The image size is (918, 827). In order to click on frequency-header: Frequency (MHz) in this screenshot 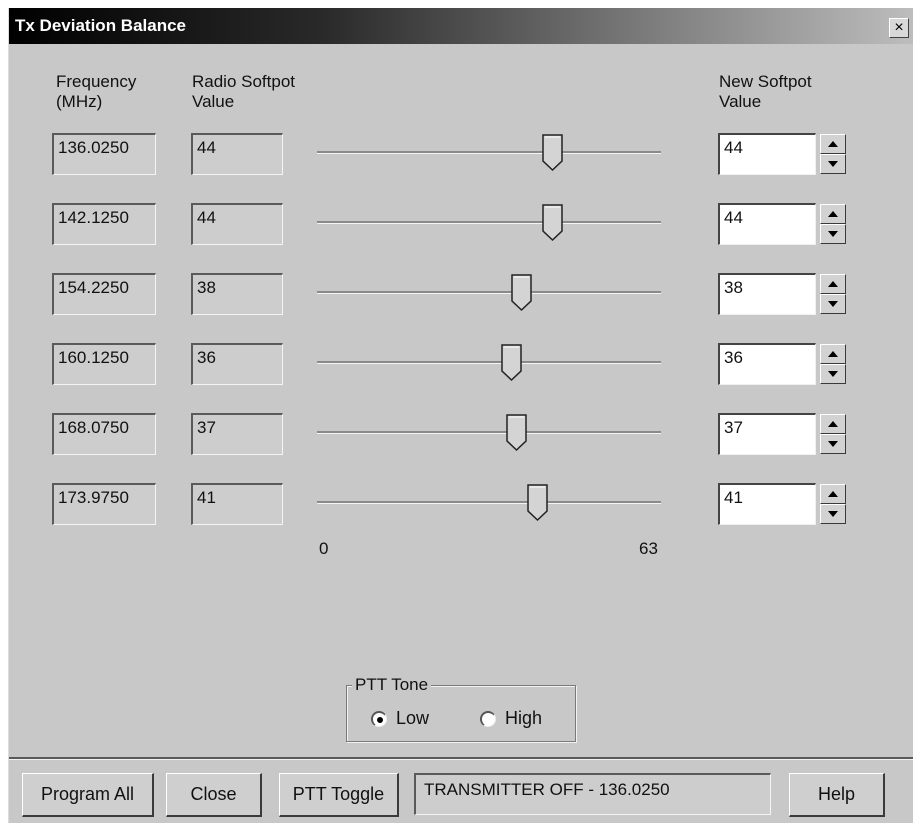, I will do `click(96, 91)`.